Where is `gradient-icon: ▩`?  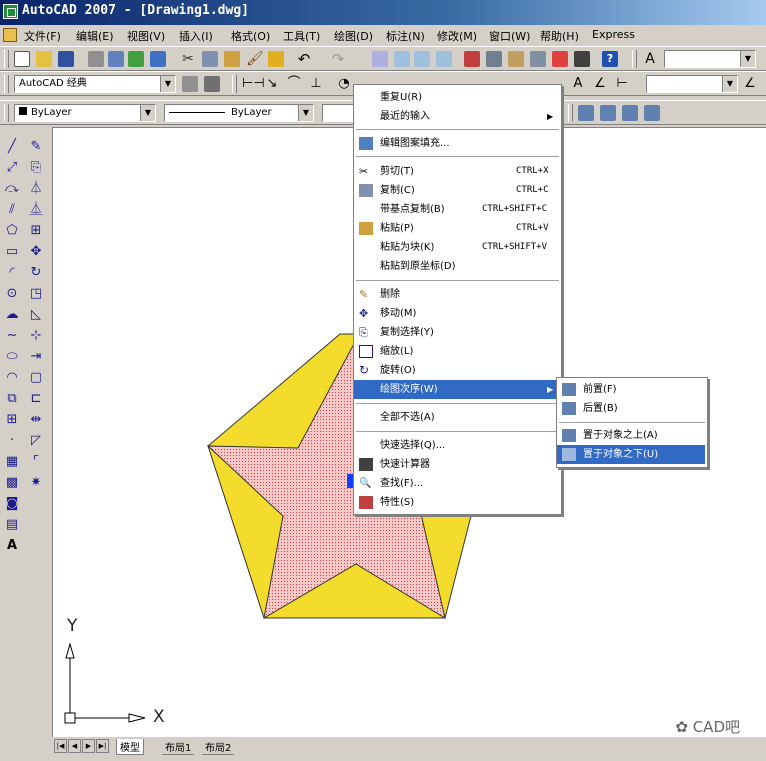 gradient-icon: ▩ is located at coordinates (12, 483).